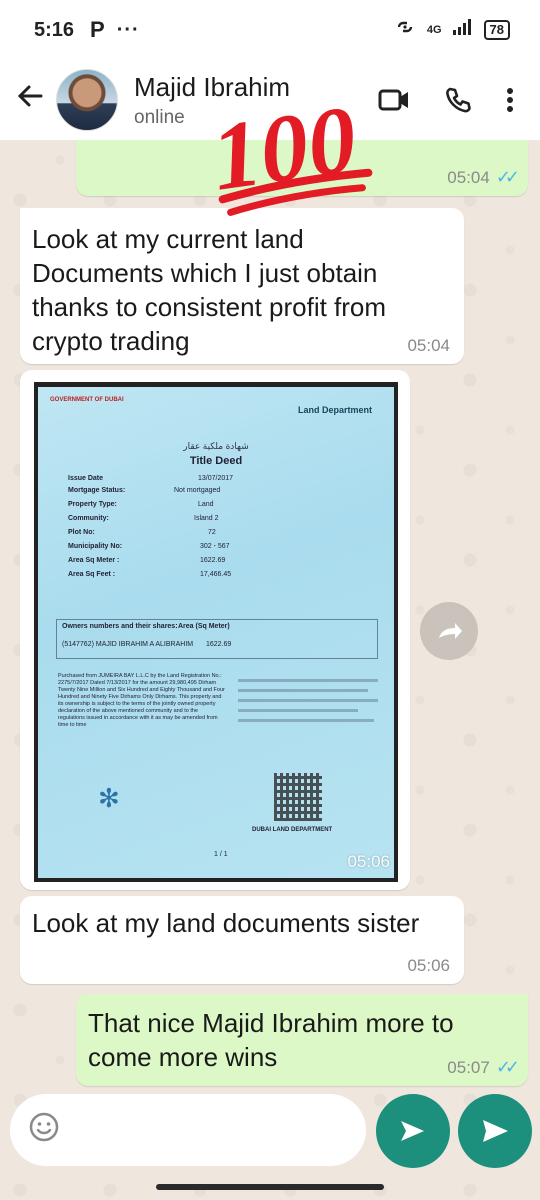 Image resolution: width=540 pixels, height=1200 pixels. What do you see at coordinates (216, 446) in the screenshot?
I see `deed-arabic-title: شهادة ملكية عقار` at bounding box center [216, 446].